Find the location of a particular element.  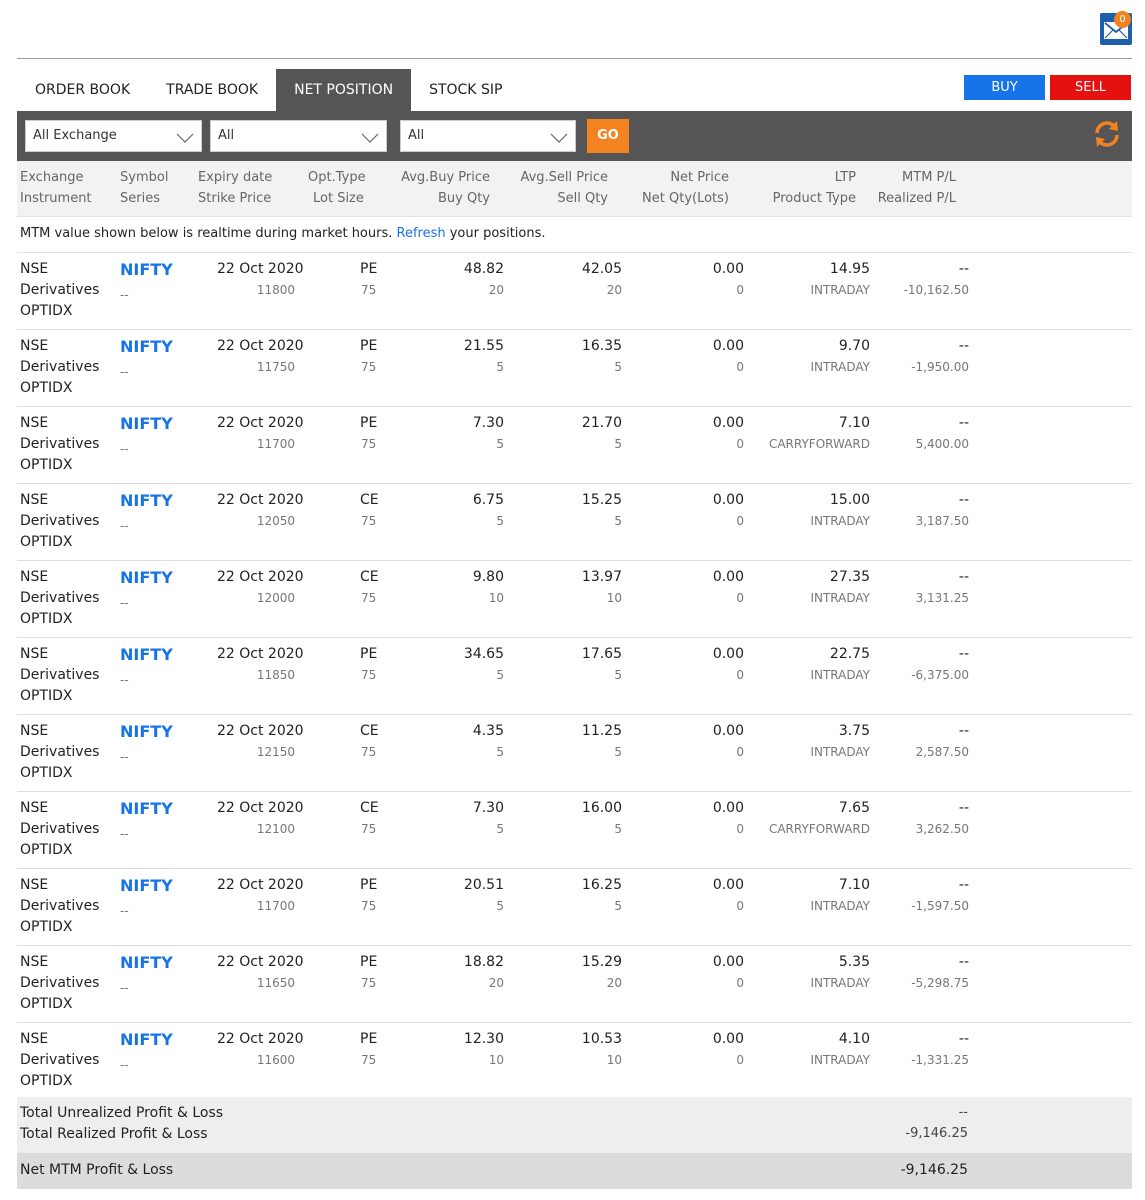

strike-cell: 11800 is located at coordinates (275, 290).